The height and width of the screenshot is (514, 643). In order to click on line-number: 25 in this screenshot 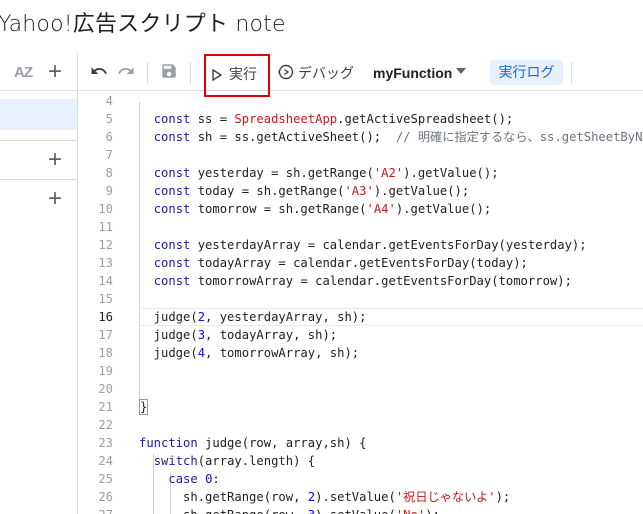, I will do `click(105, 479)`.